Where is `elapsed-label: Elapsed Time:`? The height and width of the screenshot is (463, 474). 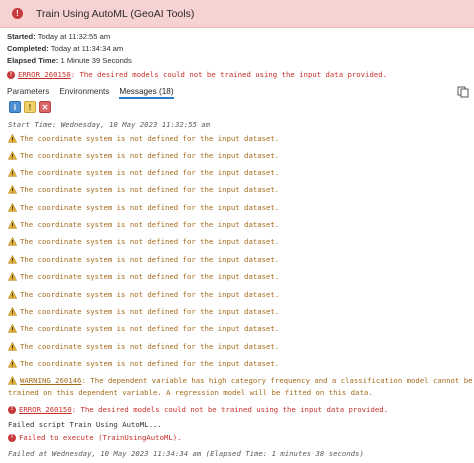 elapsed-label: Elapsed Time: is located at coordinates (33, 60).